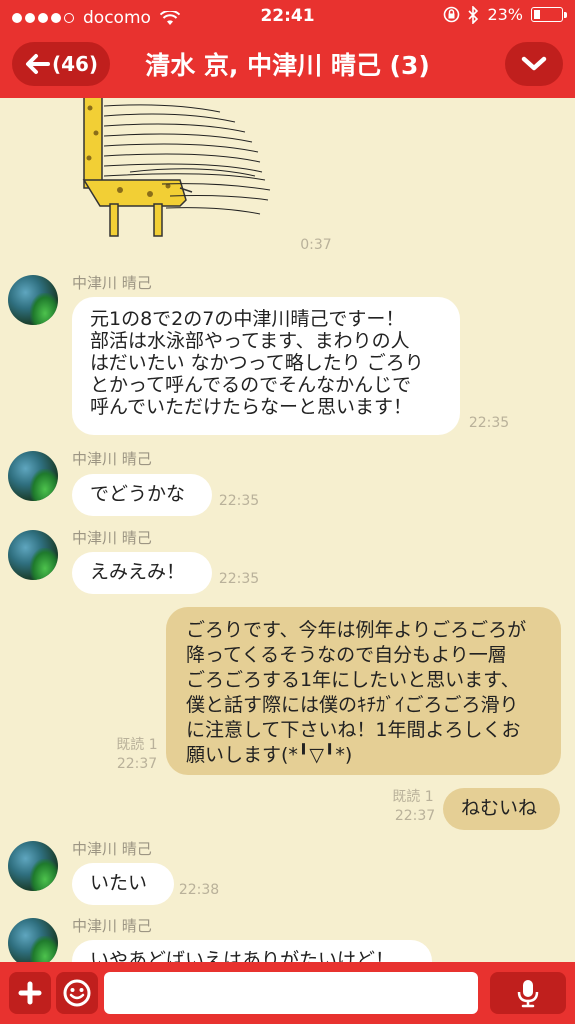 Image resolution: width=575 pixels, height=1024 pixels. Describe the element at coordinates (452, 14) in the screenshot. I see `rotation-lock-icon` at that location.